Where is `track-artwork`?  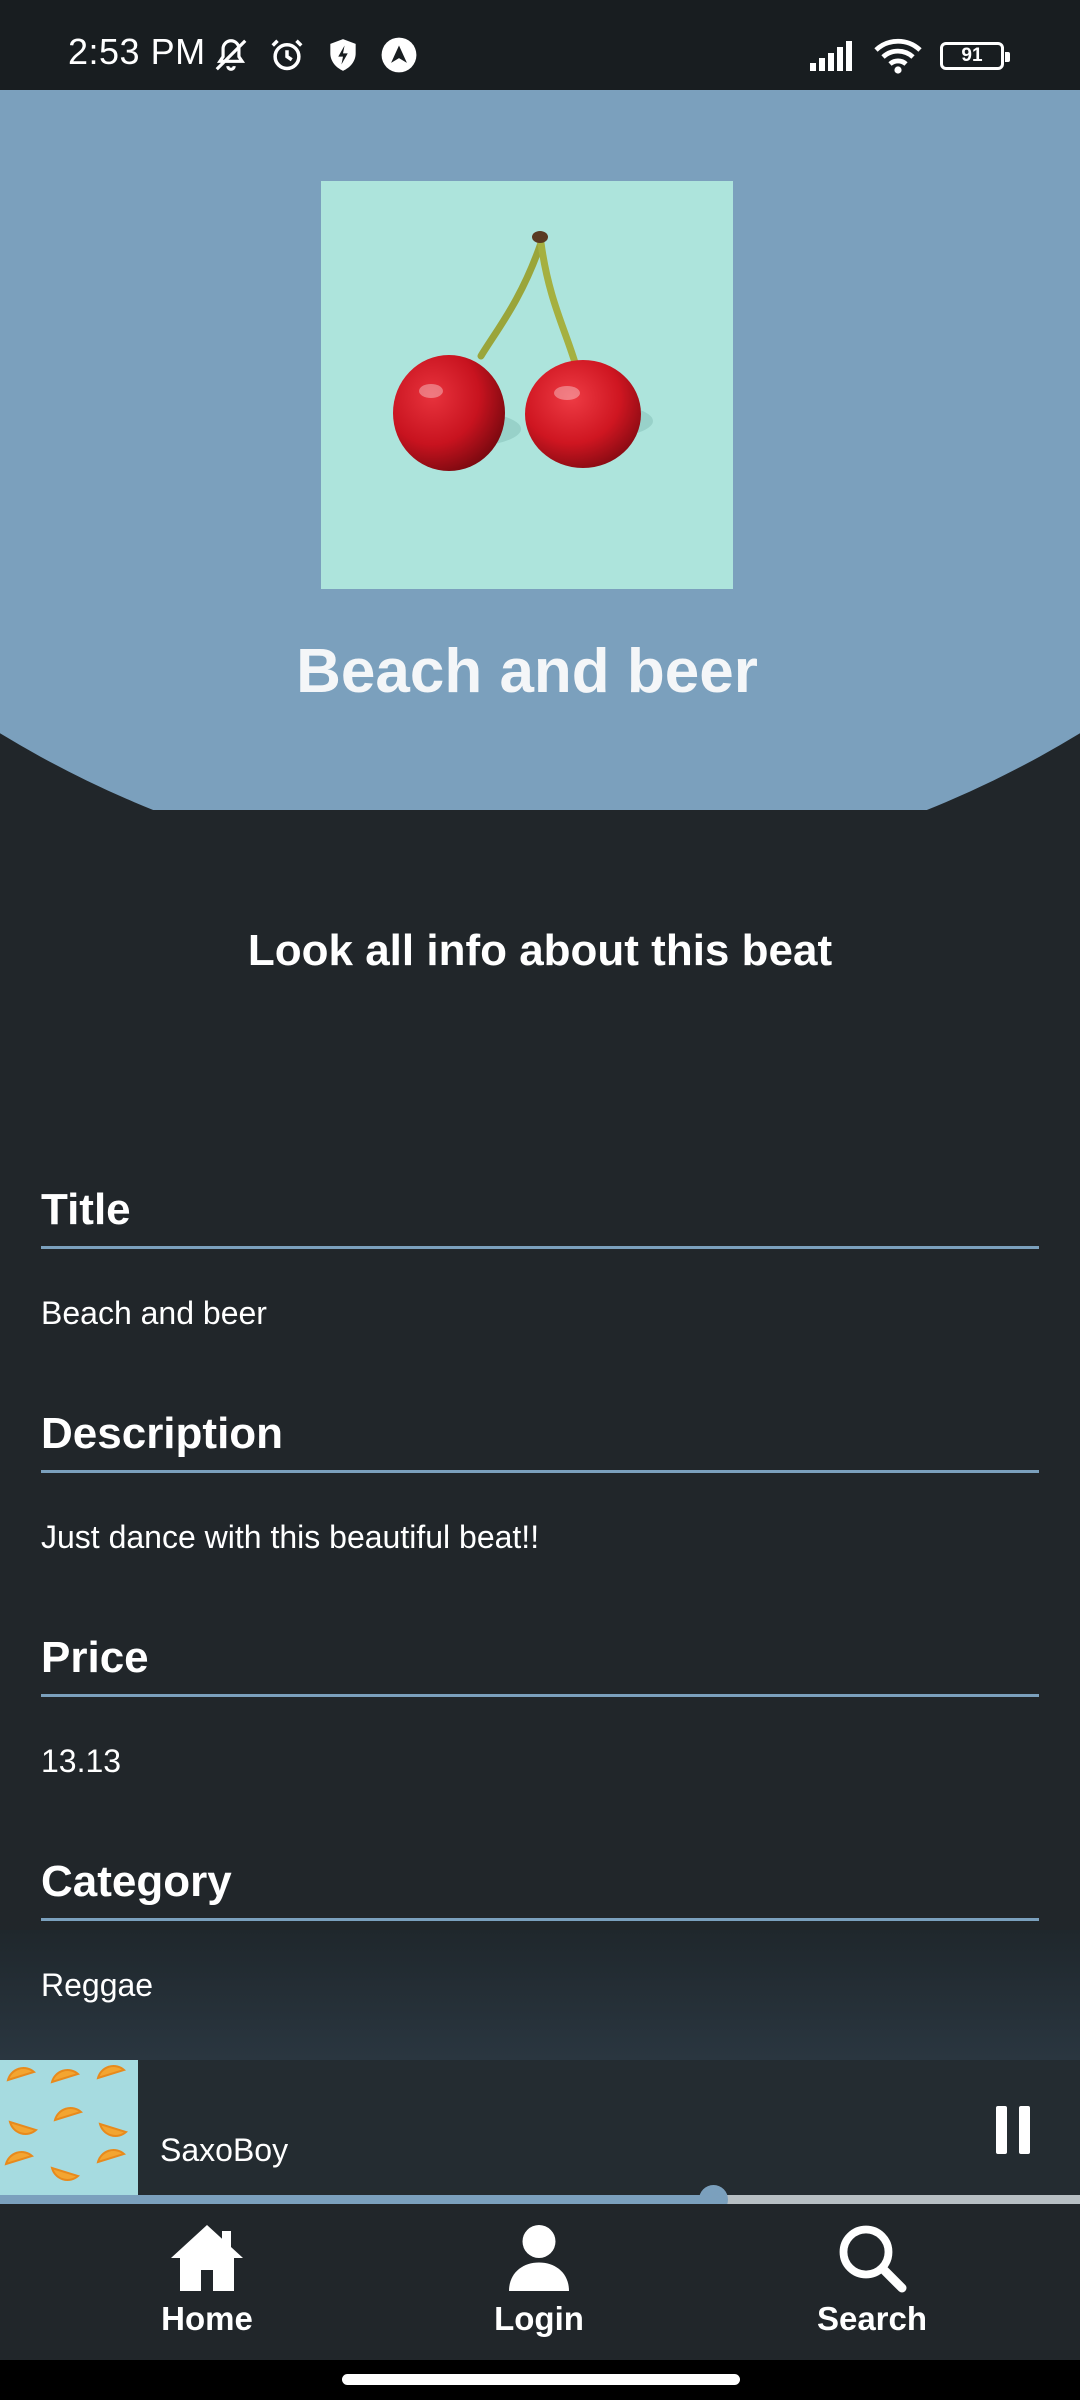
track-artwork is located at coordinates (69, 2129).